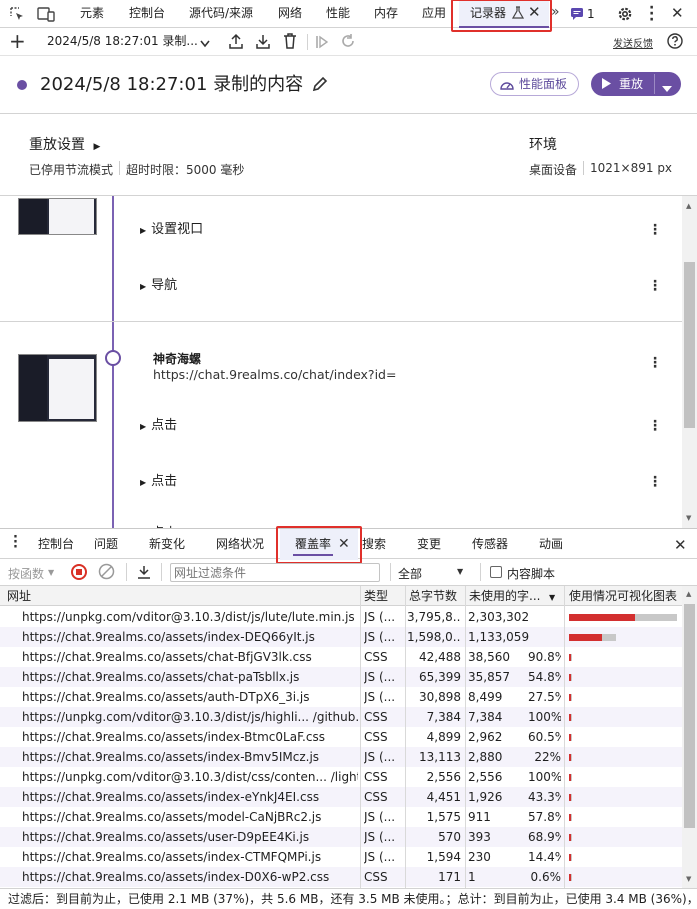  What do you see at coordinates (602, 617) in the screenshot?
I see `unused-bar-segment` at bounding box center [602, 617].